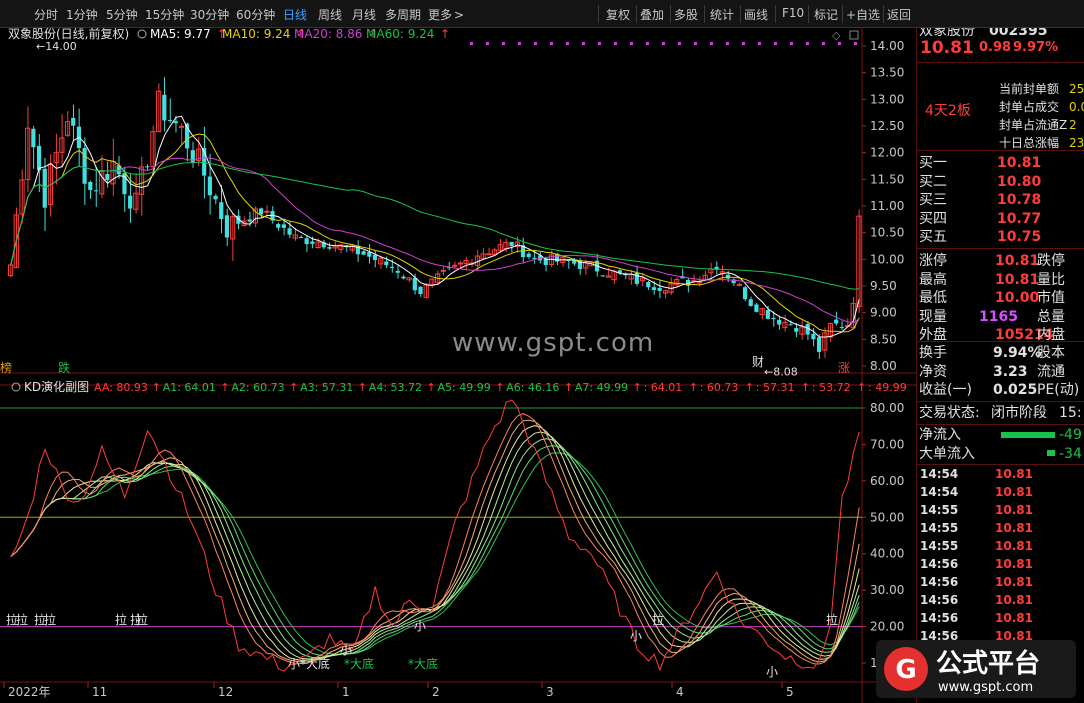 This screenshot has width=1084, height=703. What do you see at coordinates (403, 14) in the screenshot?
I see `period-tab-multi: 多周期` at bounding box center [403, 14].